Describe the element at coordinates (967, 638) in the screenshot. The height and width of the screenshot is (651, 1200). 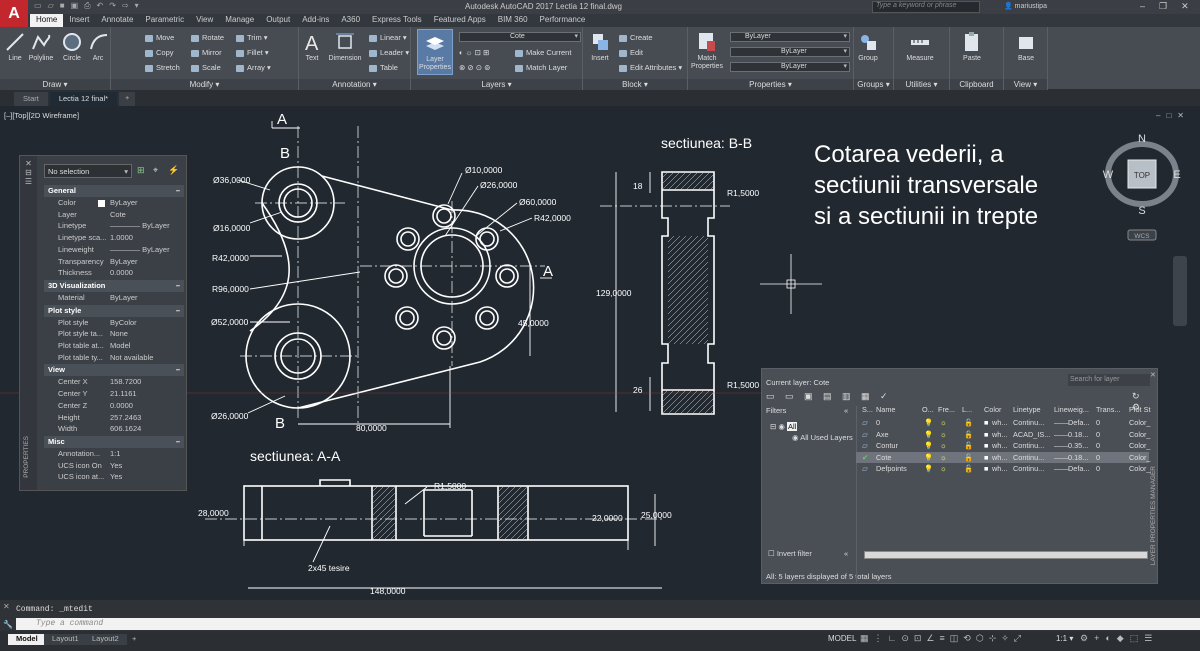
I see `selection-cycling-icon: ⟲` at that location.